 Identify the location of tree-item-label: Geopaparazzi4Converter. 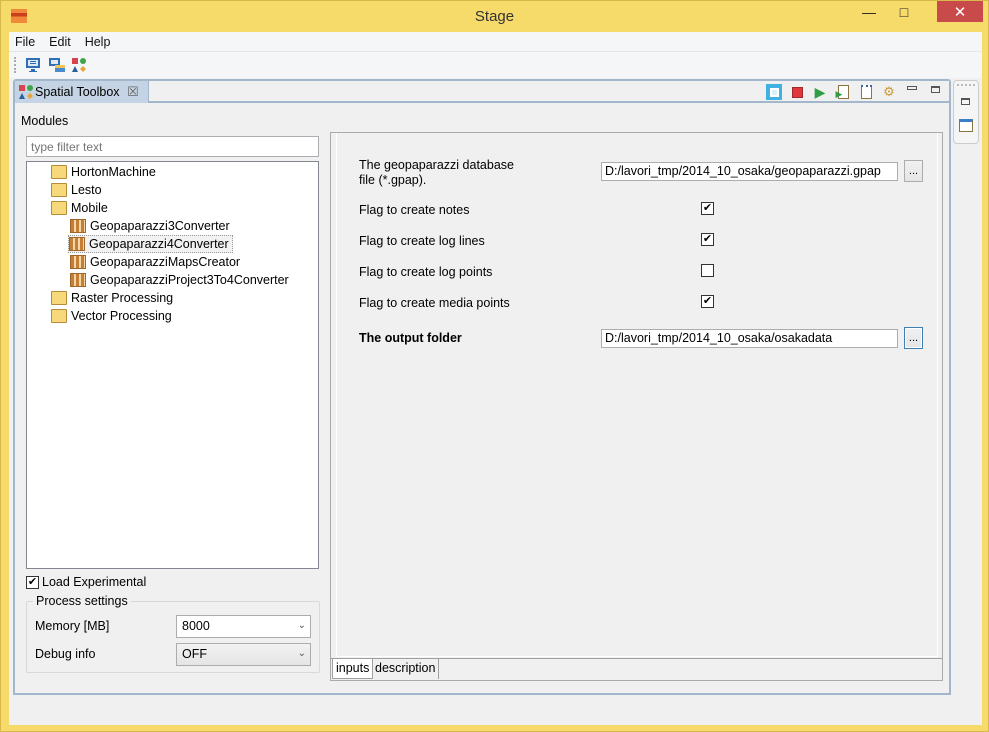
(159, 244).